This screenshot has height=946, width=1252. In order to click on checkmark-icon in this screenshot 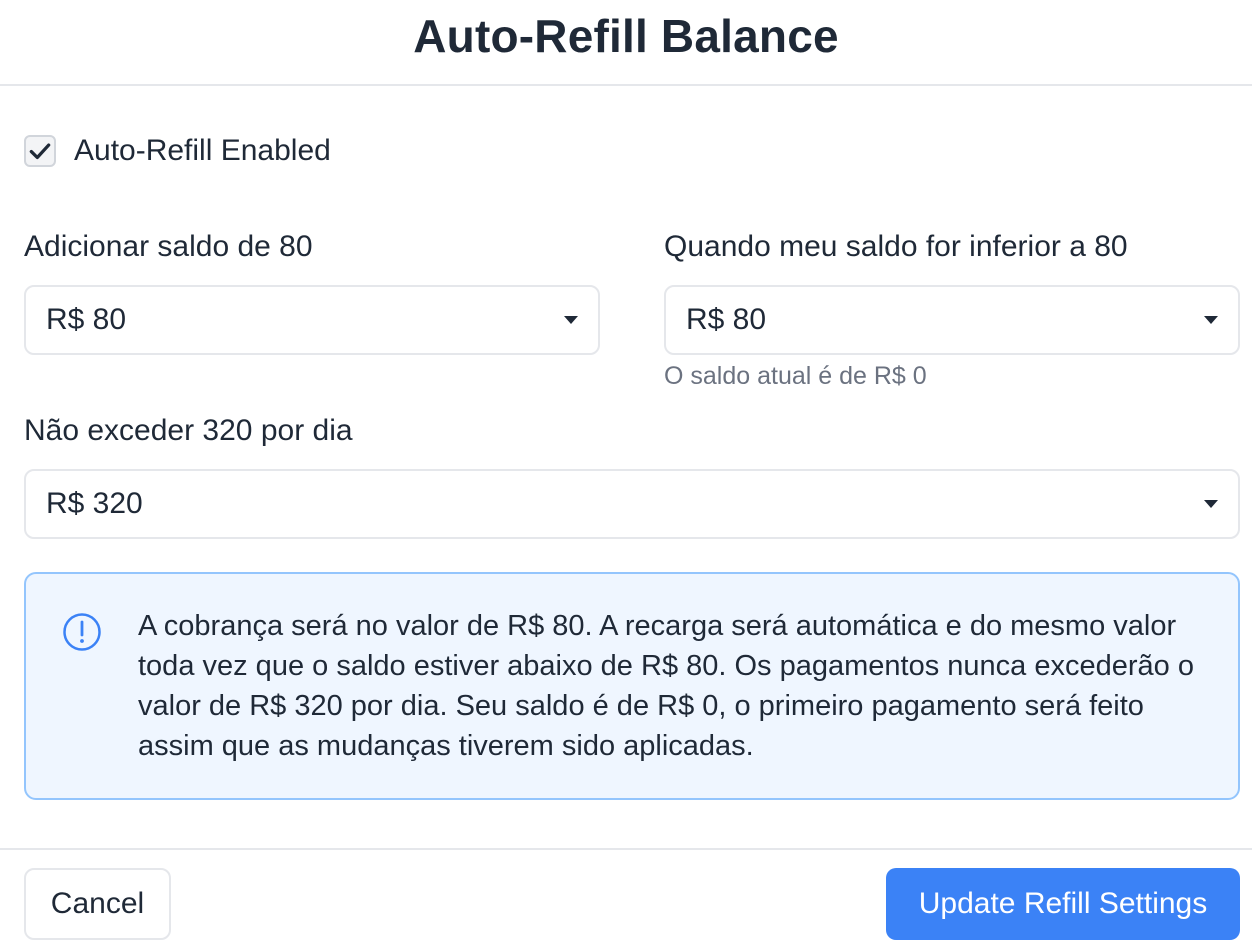, I will do `click(40, 151)`.